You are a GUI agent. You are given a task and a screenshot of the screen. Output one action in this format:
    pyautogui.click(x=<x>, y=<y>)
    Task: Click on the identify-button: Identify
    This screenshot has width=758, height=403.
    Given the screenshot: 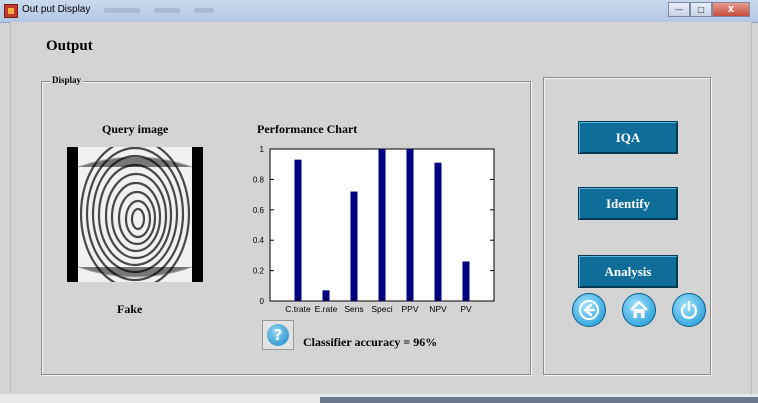 What is the action you would take?
    pyautogui.click(x=628, y=203)
    